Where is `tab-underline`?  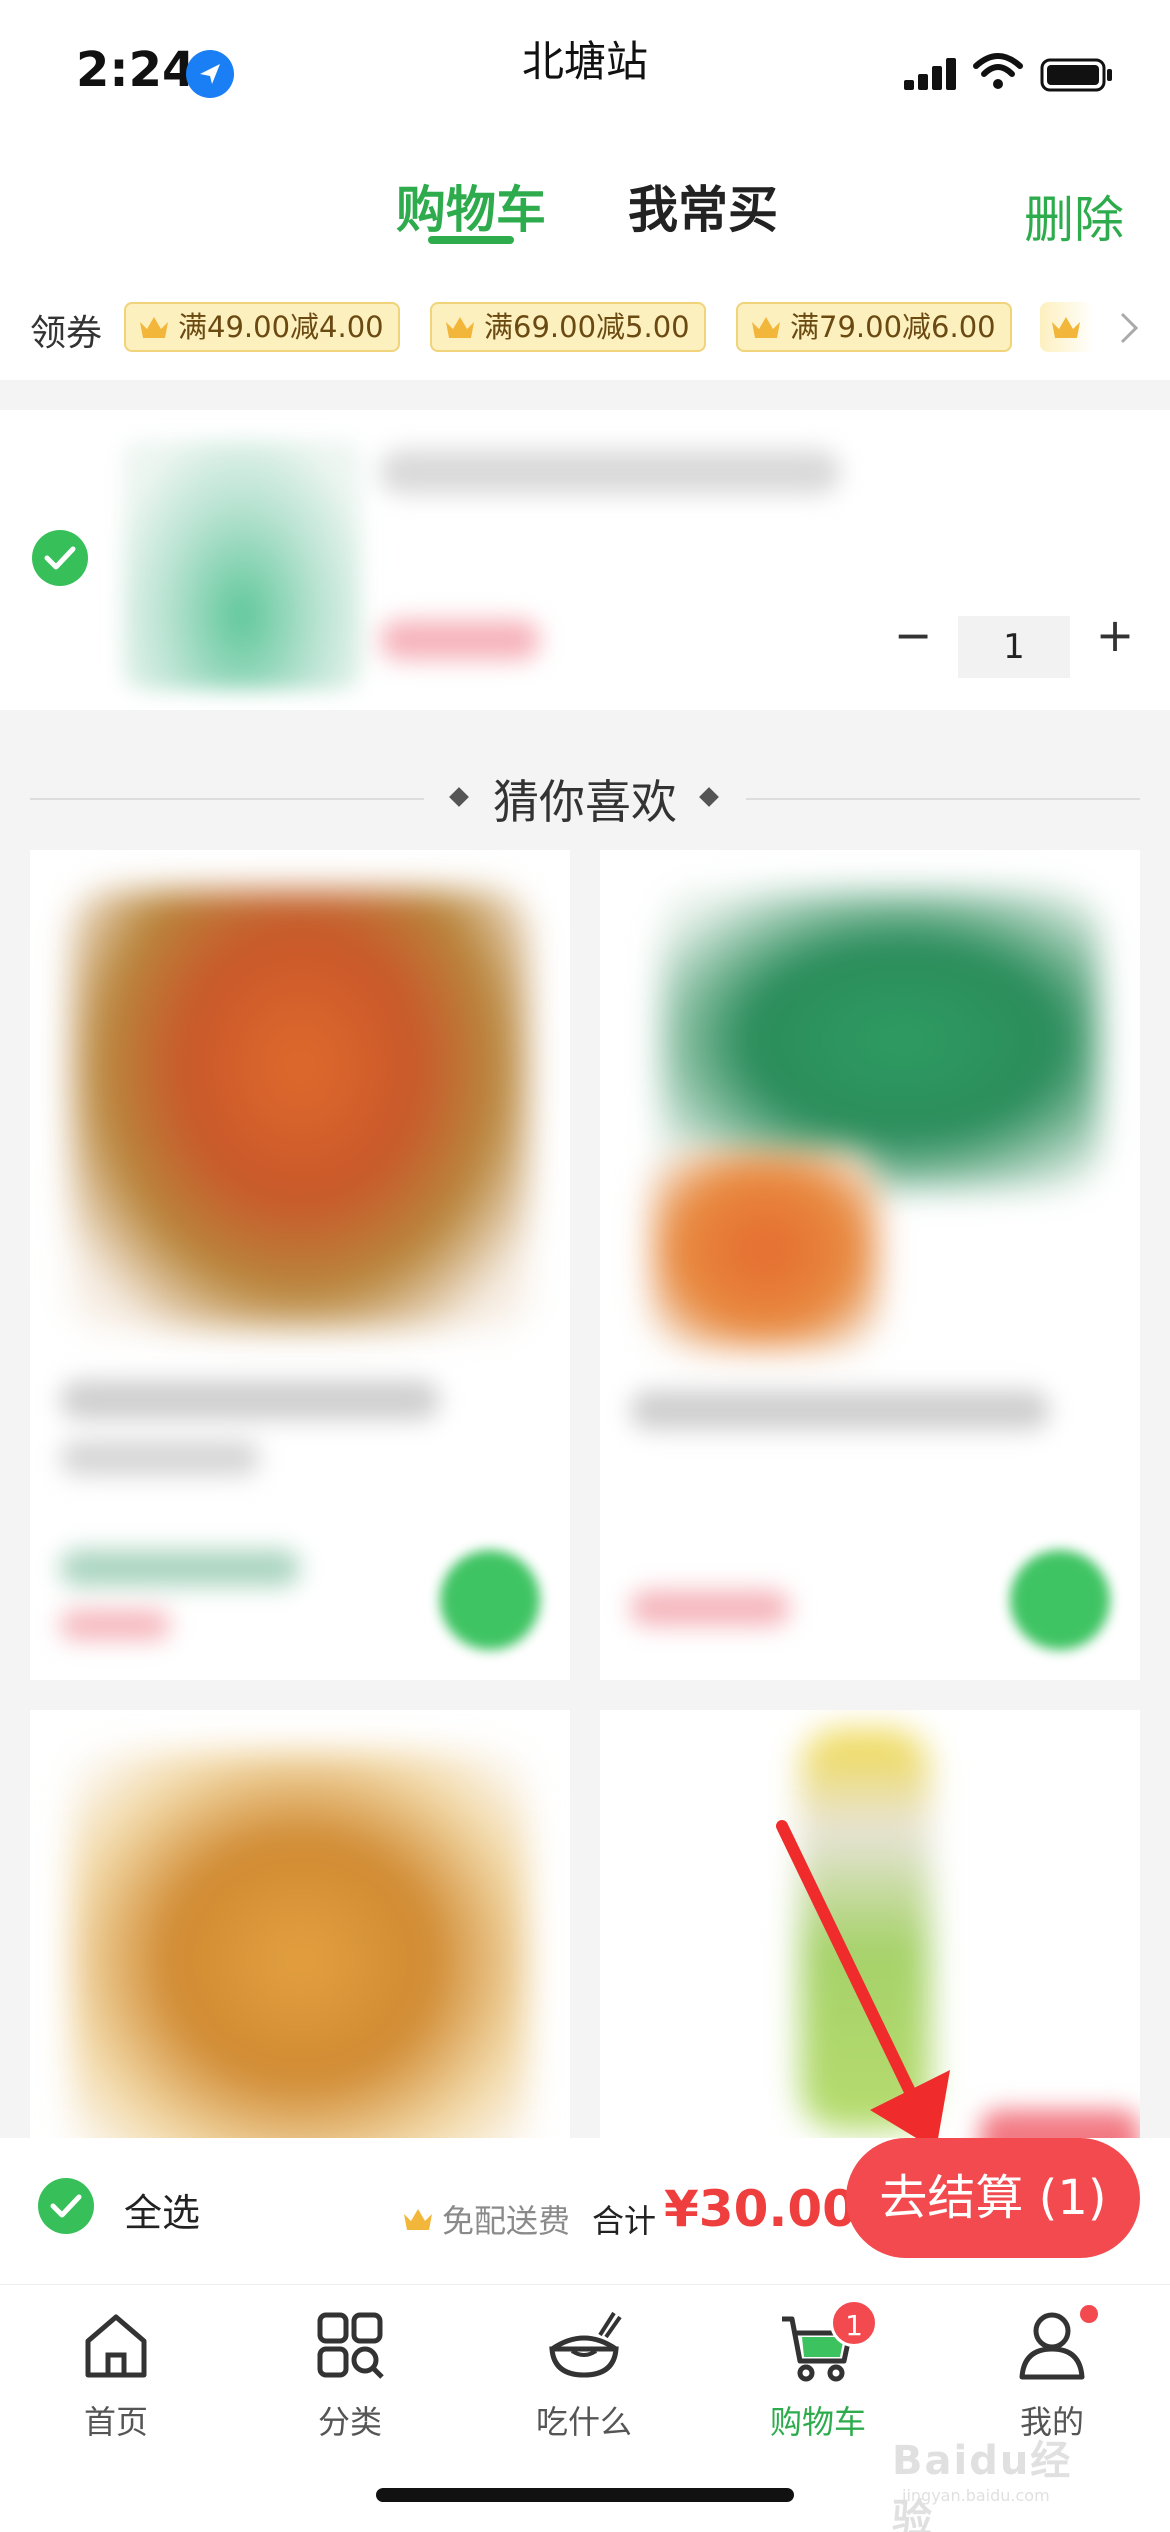
tab-underline is located at coordinates (471, 240).